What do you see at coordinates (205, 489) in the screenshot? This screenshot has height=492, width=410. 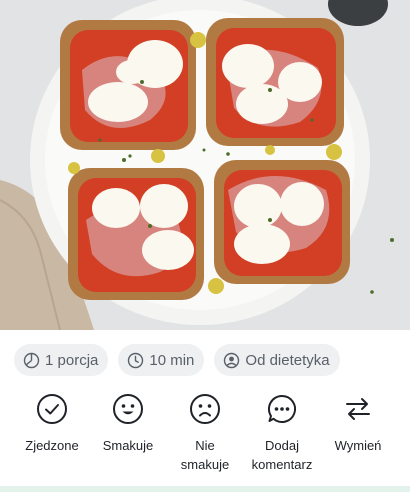 I see `bottom-accent-strip` at bounding box center [205, 489].